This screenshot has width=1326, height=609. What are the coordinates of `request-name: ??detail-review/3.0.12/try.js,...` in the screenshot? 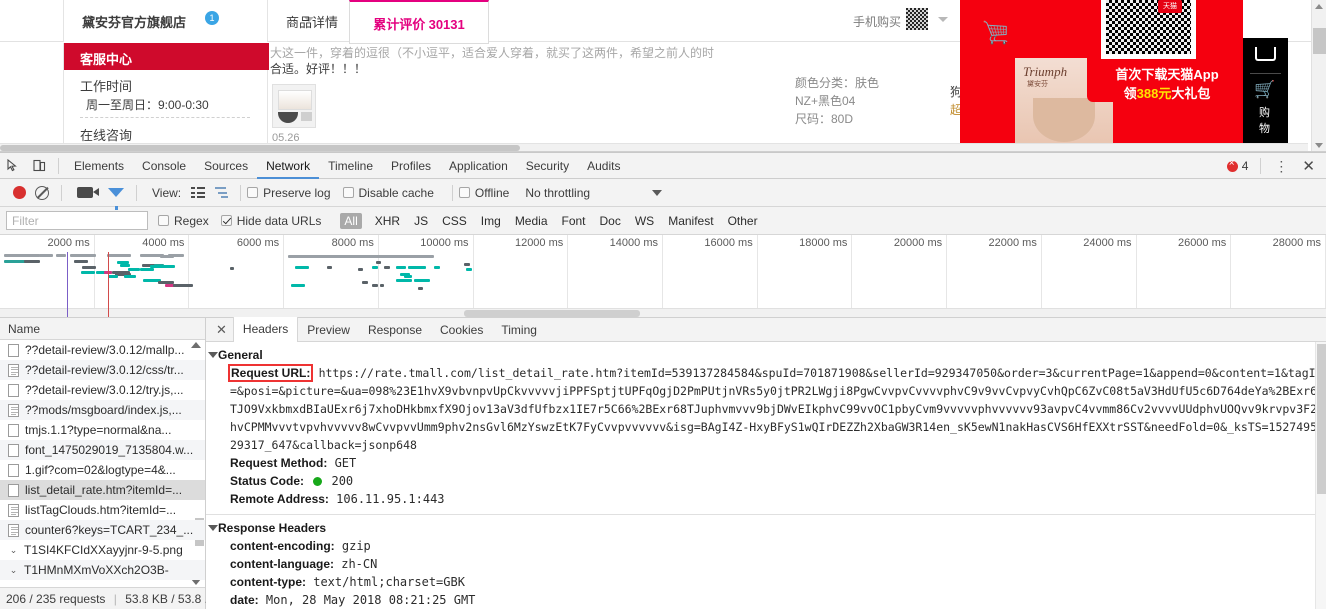 It's located at (104, 390).